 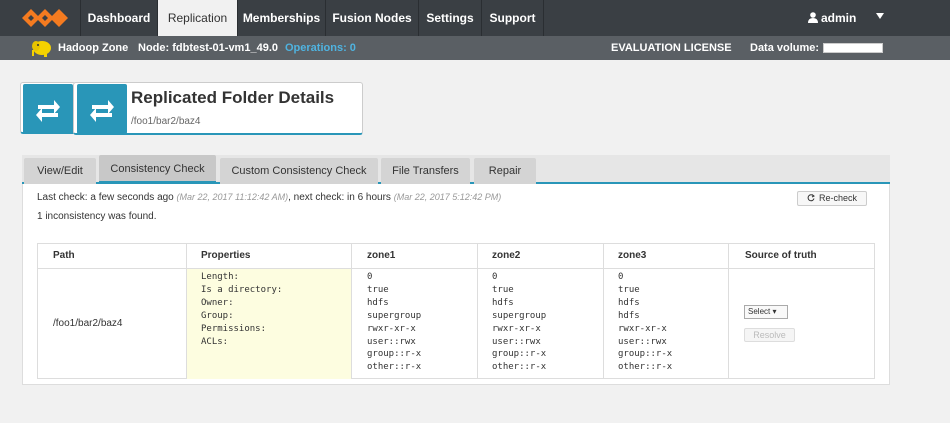 I want to click on nav-settings: Settings, so click(x=449, y=18).